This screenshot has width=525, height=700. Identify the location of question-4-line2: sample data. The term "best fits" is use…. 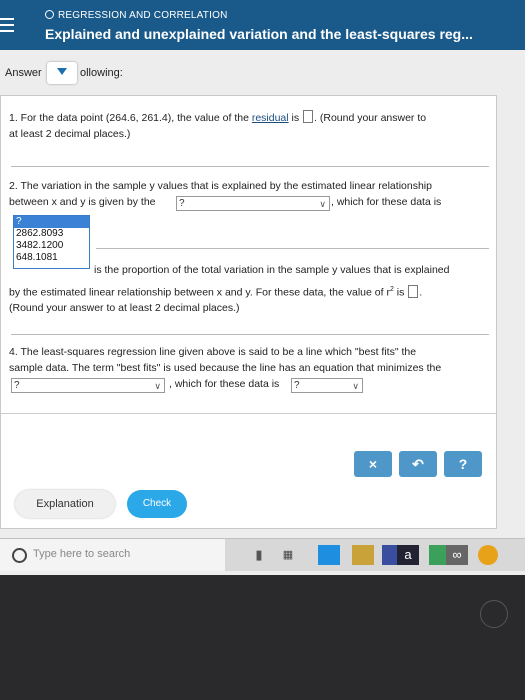
(225, 368).